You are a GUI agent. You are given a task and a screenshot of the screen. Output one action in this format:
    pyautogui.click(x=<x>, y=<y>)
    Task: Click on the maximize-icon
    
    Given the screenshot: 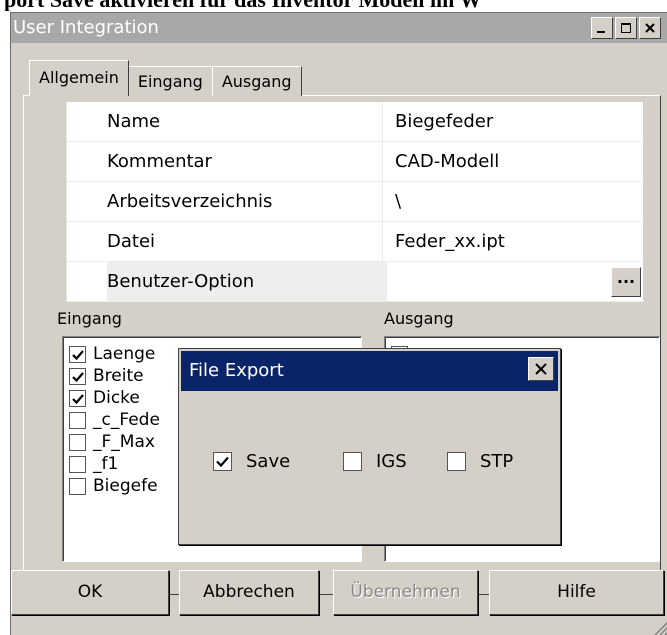 What is the action you would take?
    pyautogui.click(x=626, y=28)
    